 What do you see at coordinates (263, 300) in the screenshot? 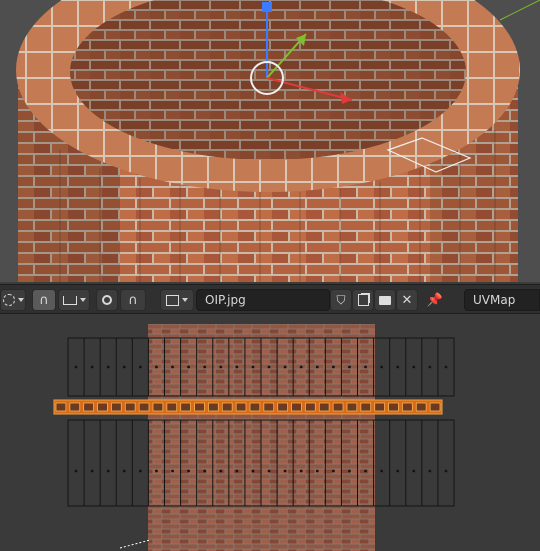
I see `image-name-field: OIP.jpg` at bounding box center [263, 300].